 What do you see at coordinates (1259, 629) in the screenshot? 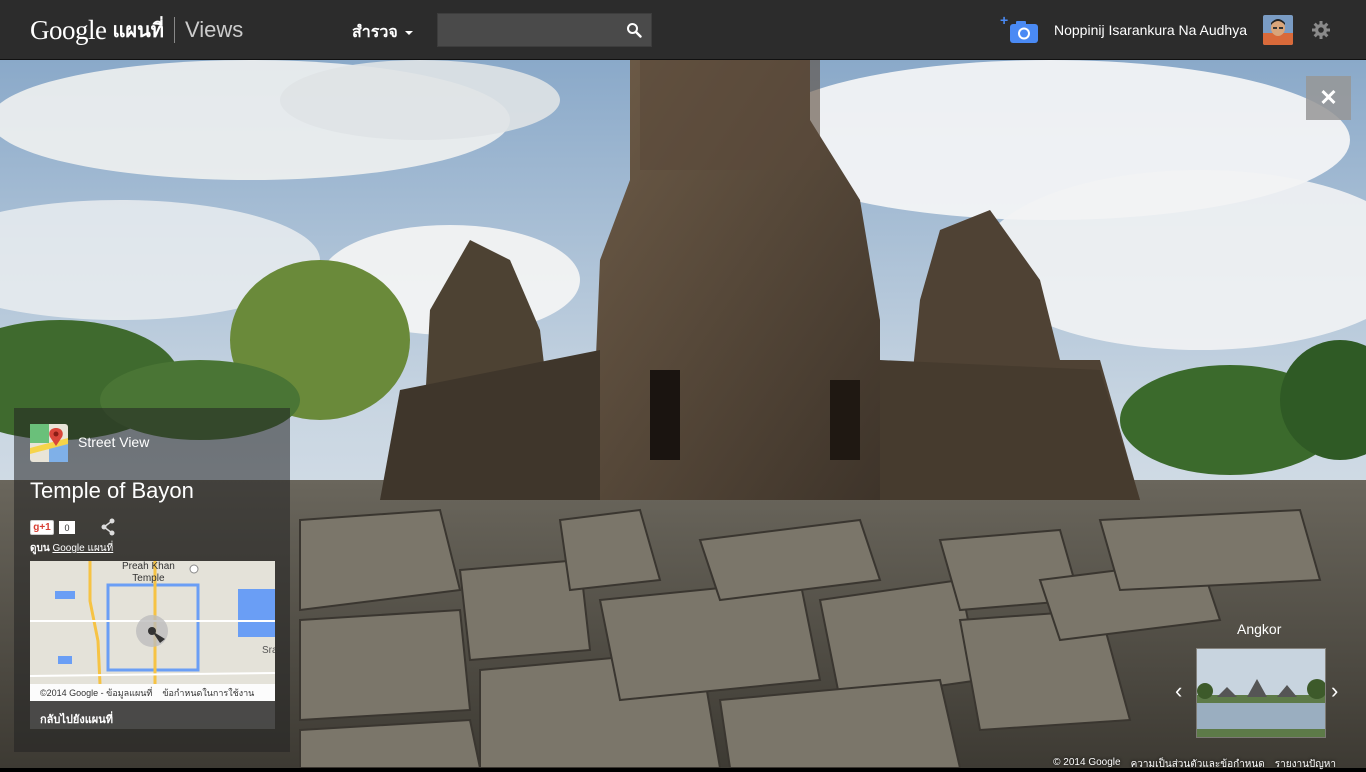
I see `related-place-title: Angkor` at bounding box center [1259, 629].